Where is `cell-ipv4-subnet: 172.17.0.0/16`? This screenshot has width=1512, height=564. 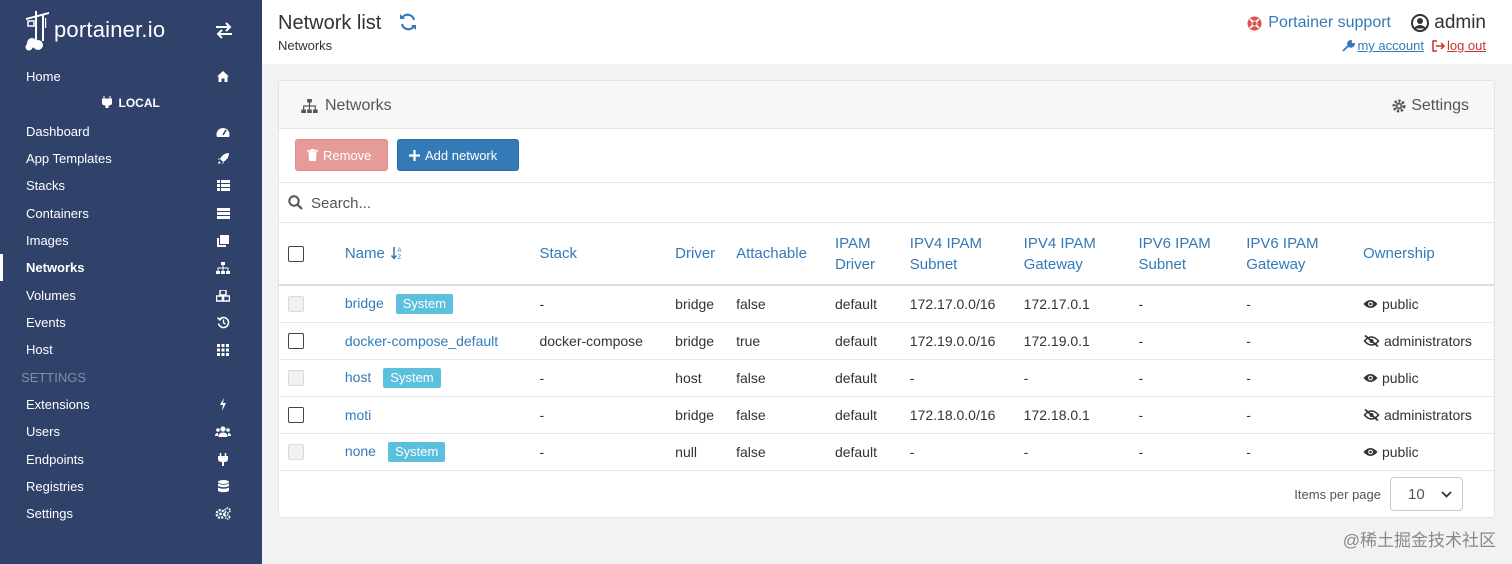
cell-ipv4-subnet: 172.17.0.0/16 is located at coordinates (966, 304).